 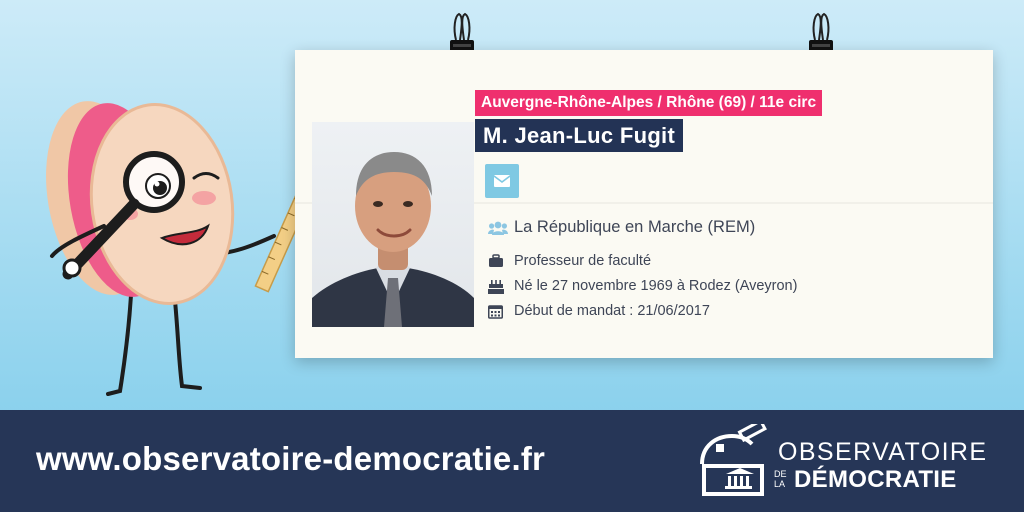 I want to click on brand-logo: OBSERVATOIRE DE LA DÉMOCRATIE, so click(x=850, y=464).